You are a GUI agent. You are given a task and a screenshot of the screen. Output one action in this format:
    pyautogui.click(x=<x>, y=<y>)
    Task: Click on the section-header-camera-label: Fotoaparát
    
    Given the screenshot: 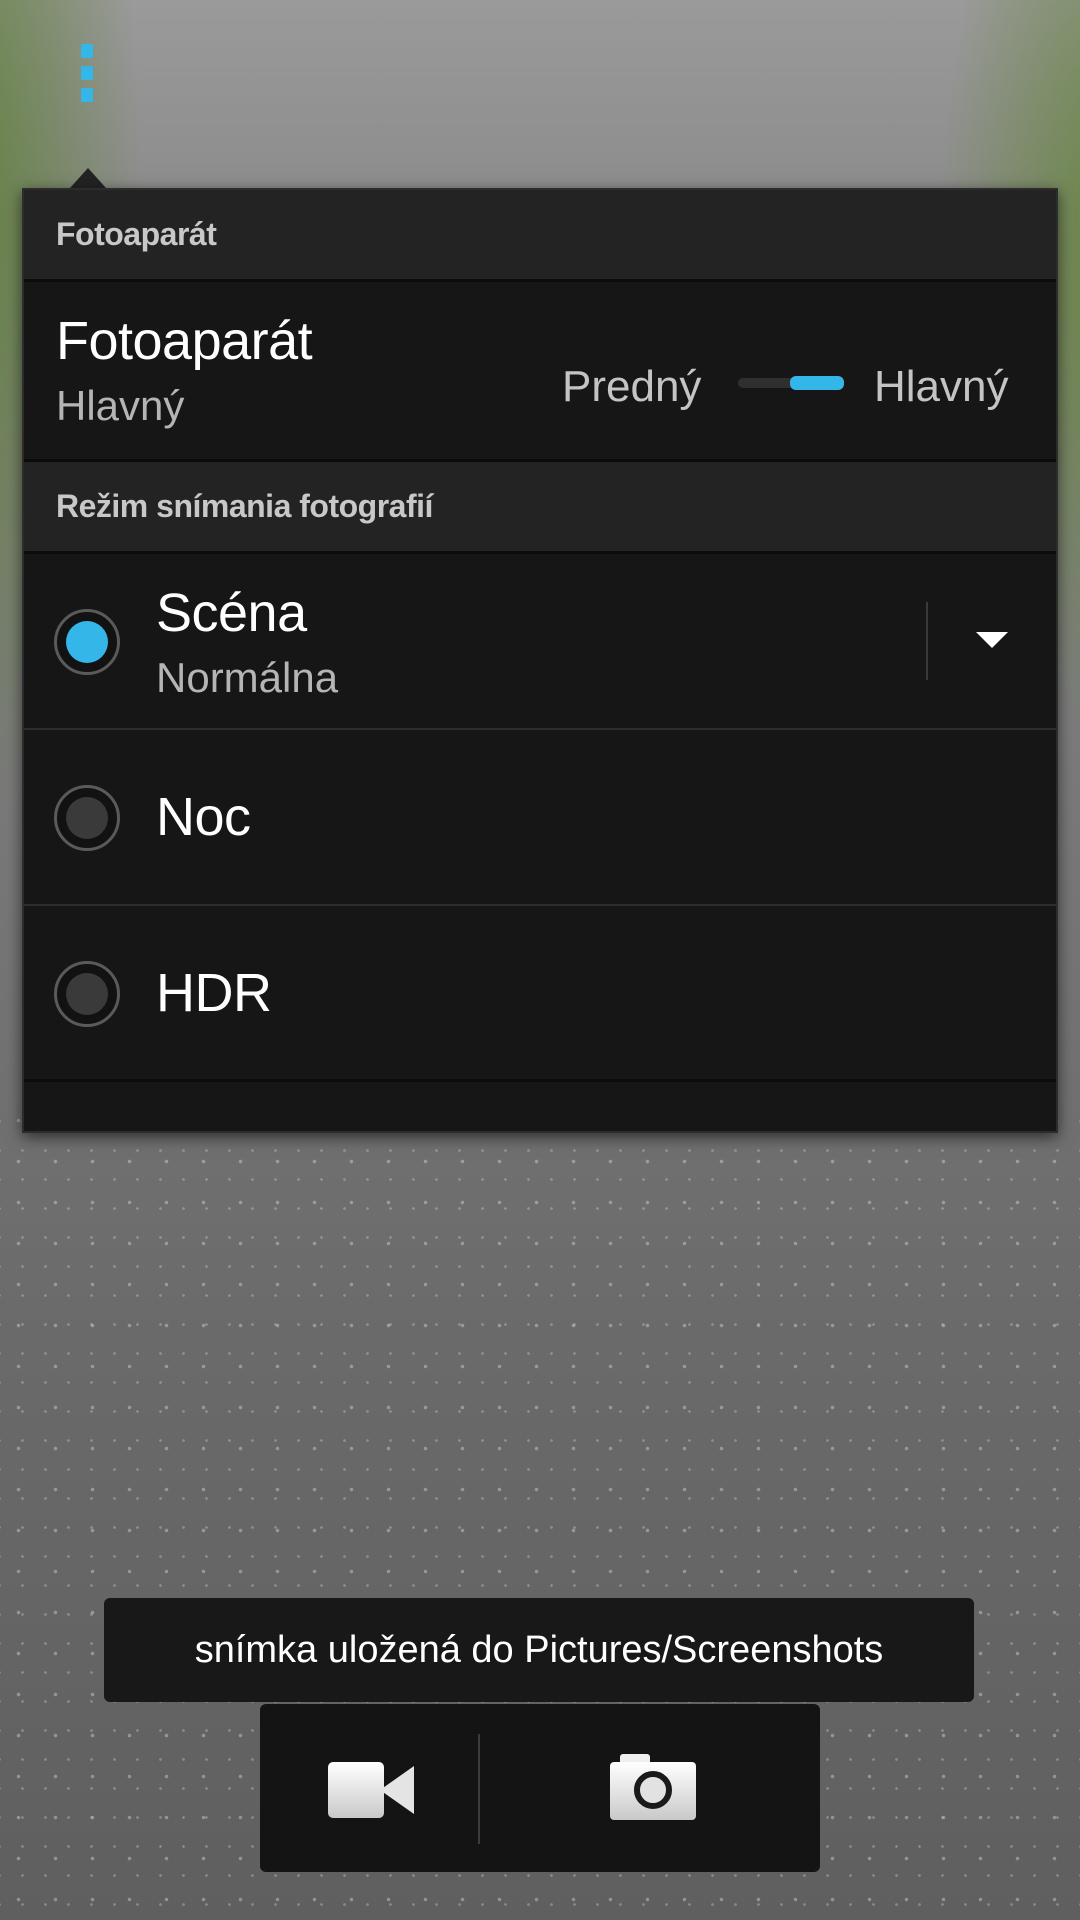 What is the action you would take?
    pyautogui.click(x=136, y=234)
    